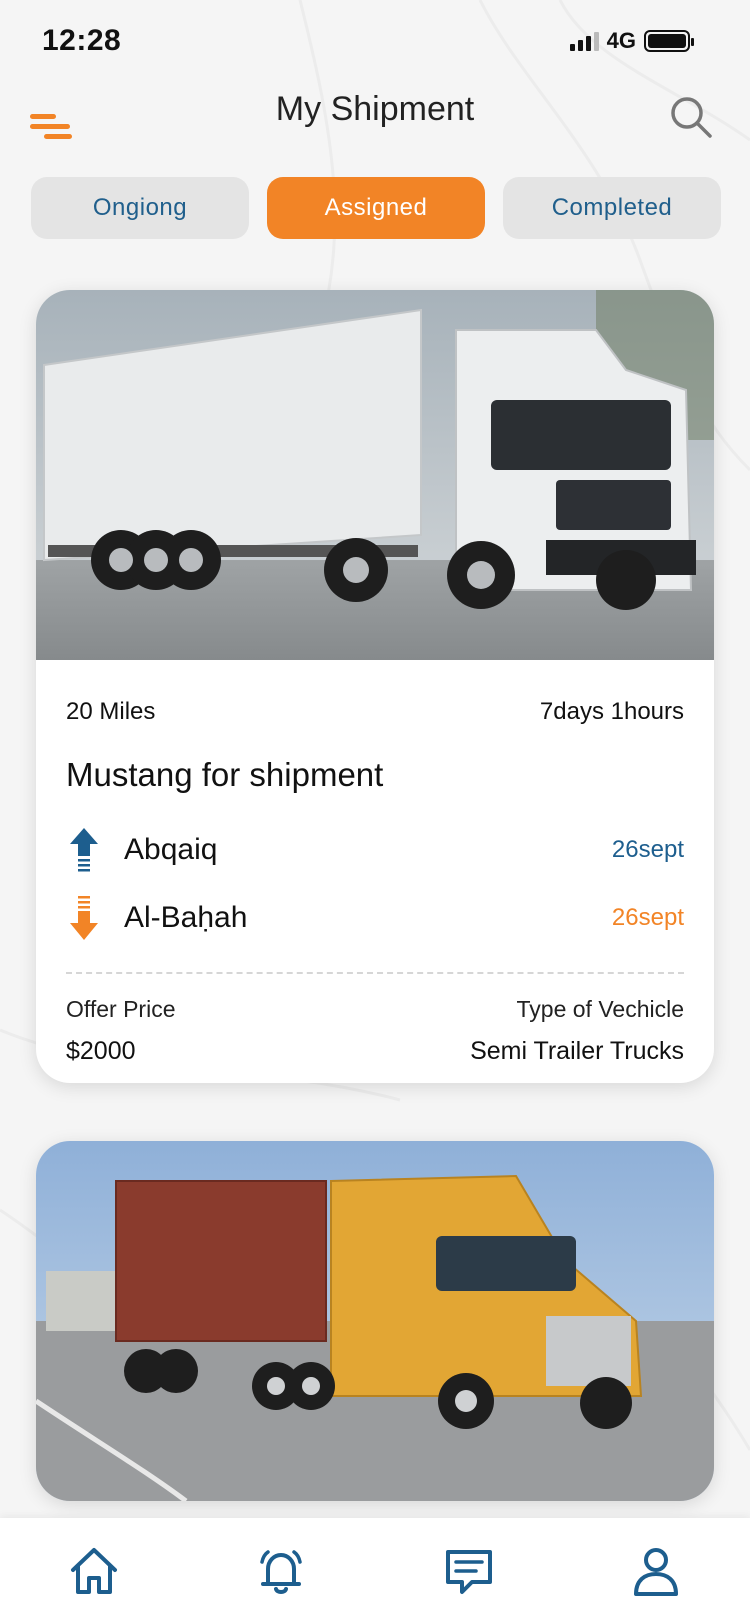 Image resolution: width=750 pixels, height=1624 pixels. I want to click on battery-icon, so click(669, 41).